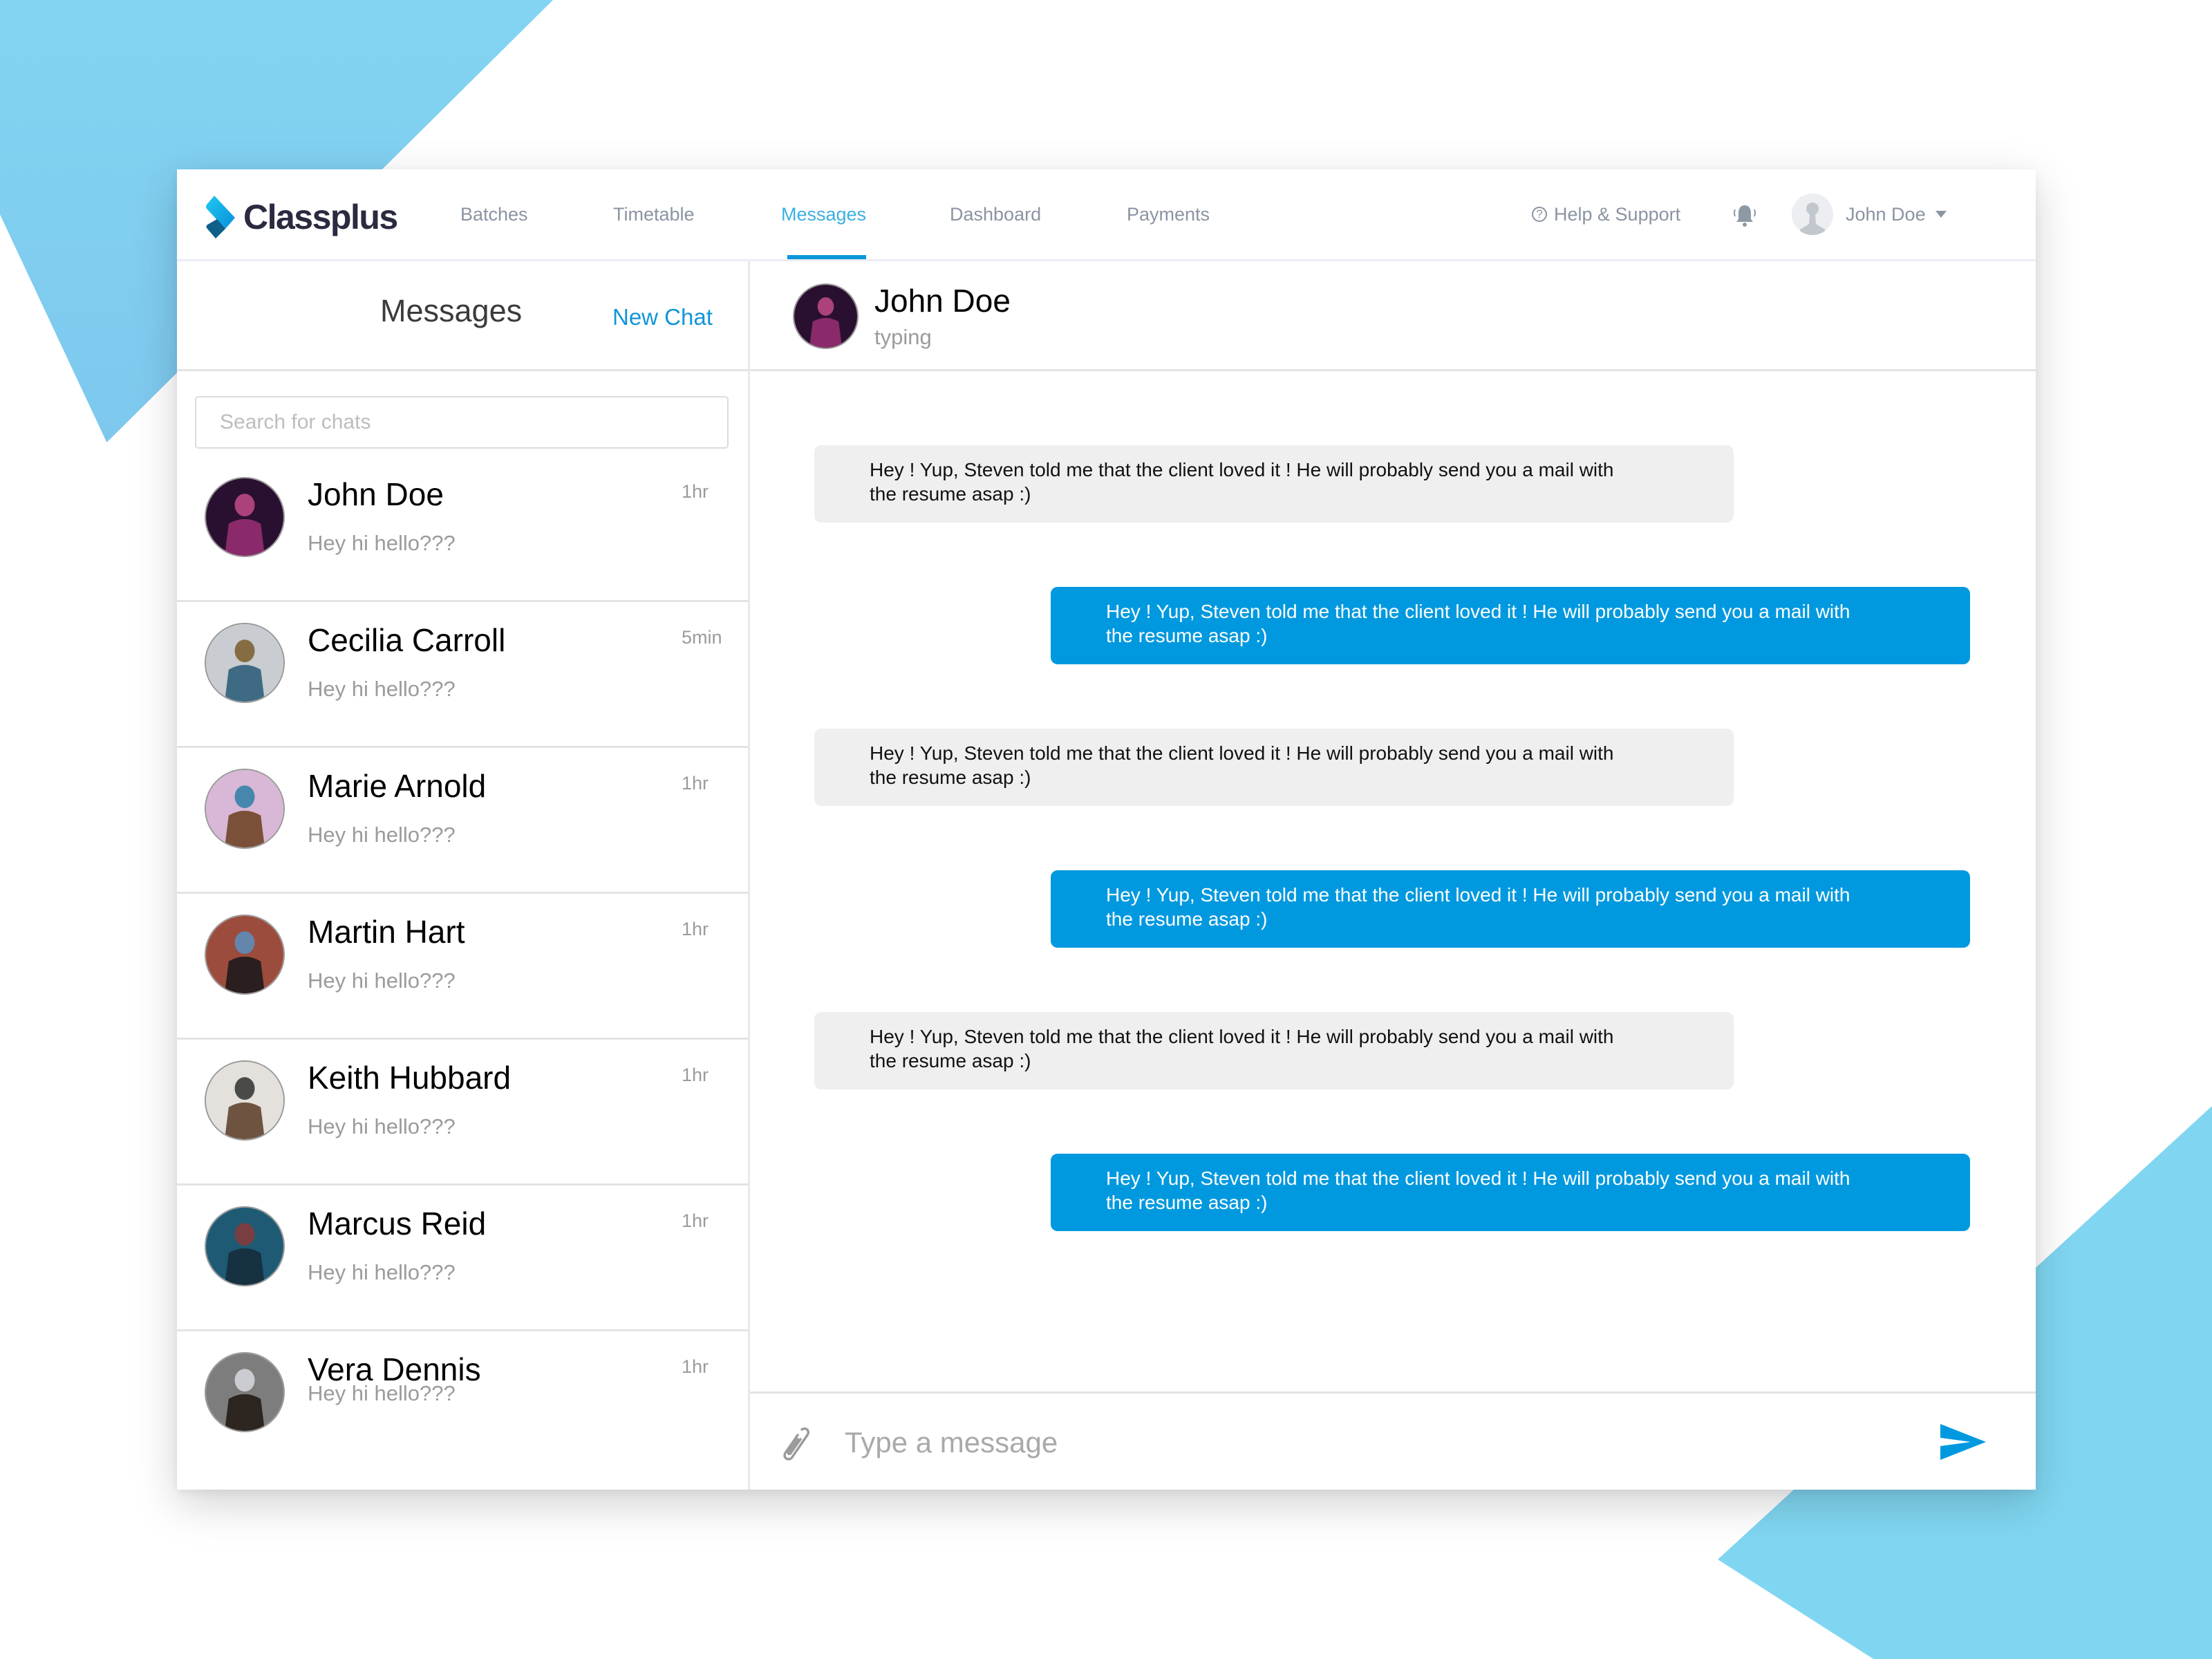 Image resolution: width=2212 pixels, height=1659 pixels. I want to click on sidebar-title: Messages, so click(452, 310).